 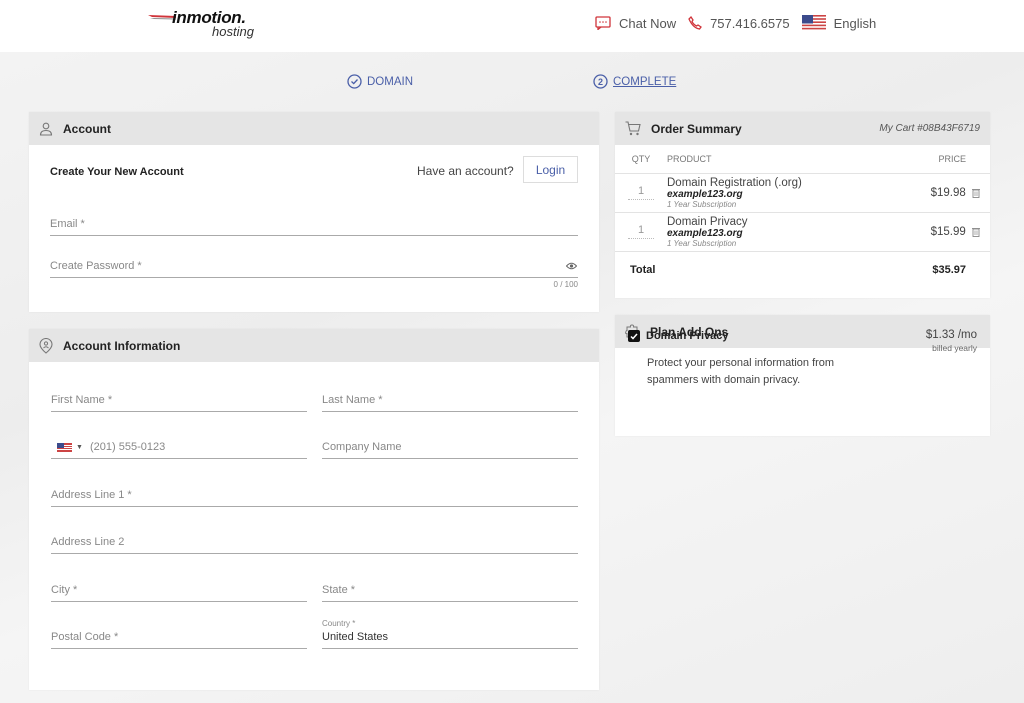 I want to click on phone-icon, so click(x=695, y=23).